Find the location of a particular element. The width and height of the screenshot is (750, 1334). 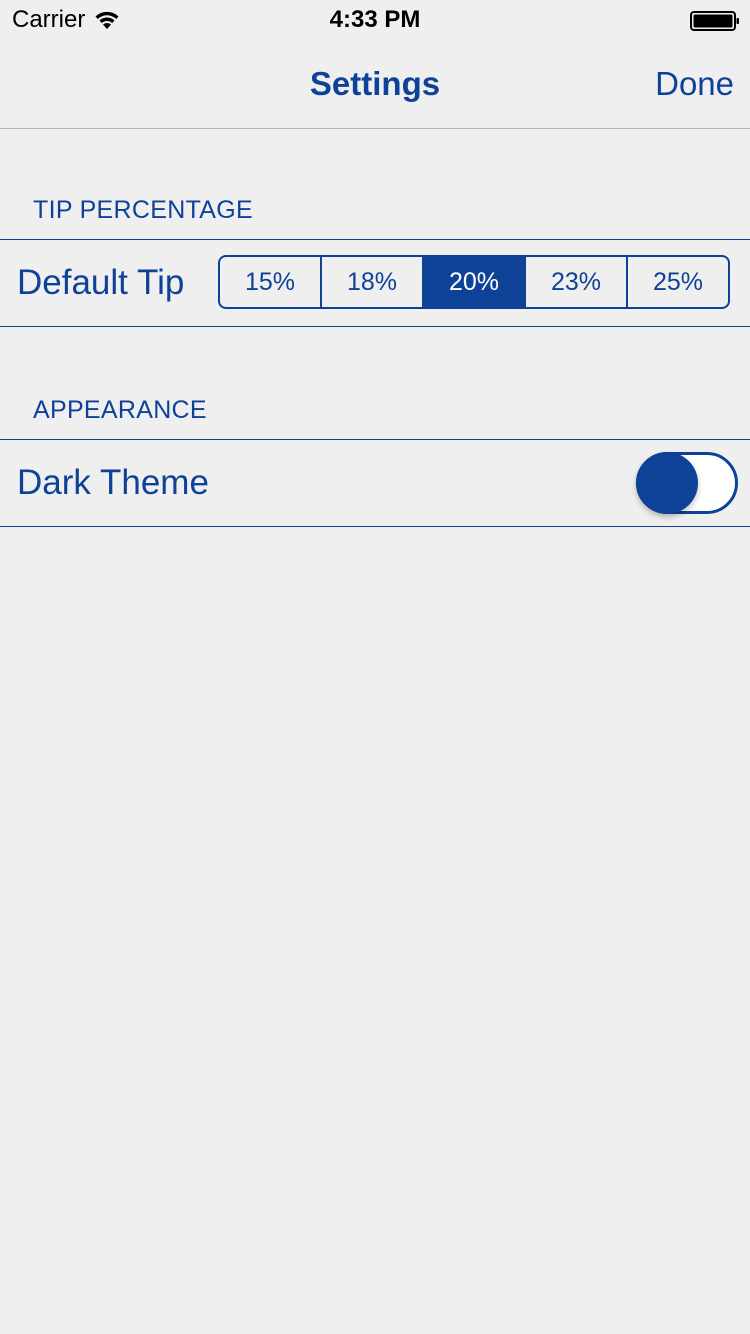

navigation-bar: Settings Done is located at coordinates (375, 84).